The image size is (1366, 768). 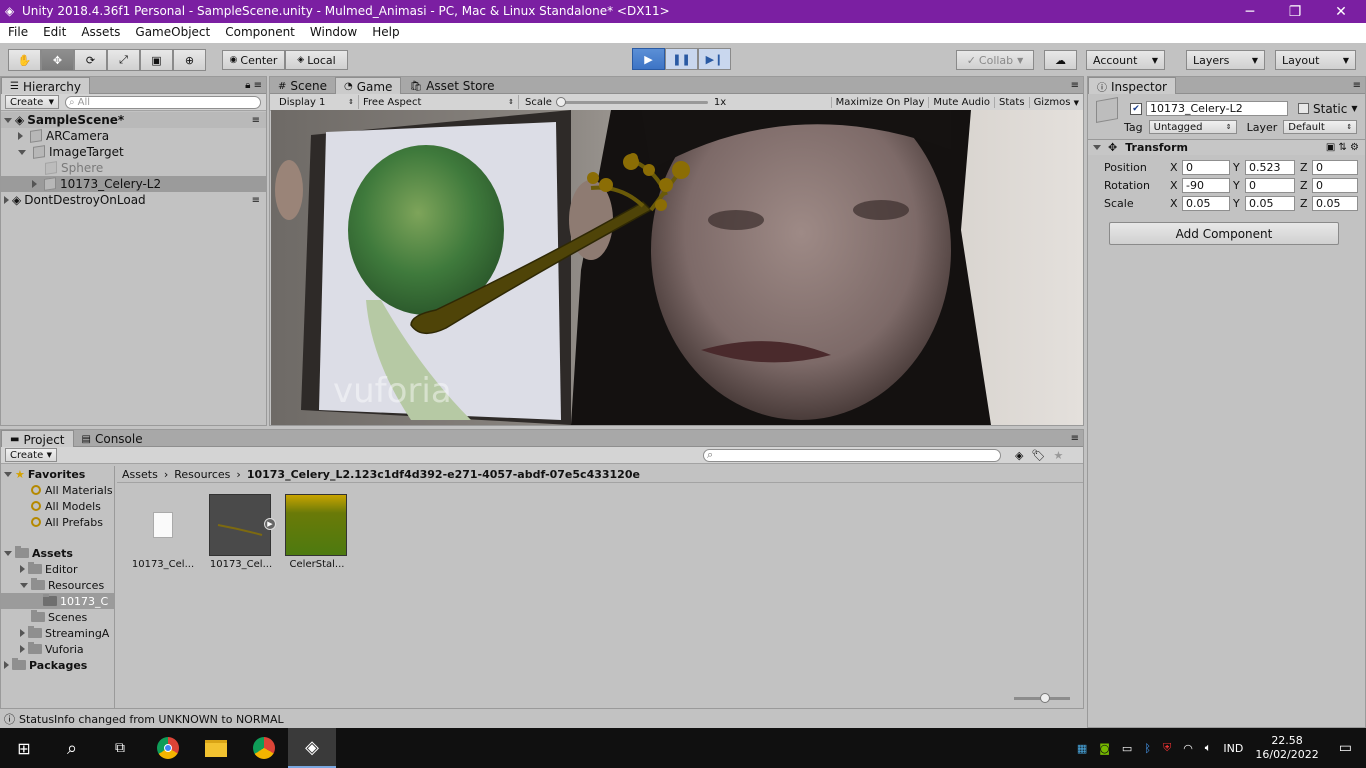 I want to click on component-settings-icon: ▣ ⇅ ⚙, so click(x=1342, y=147).